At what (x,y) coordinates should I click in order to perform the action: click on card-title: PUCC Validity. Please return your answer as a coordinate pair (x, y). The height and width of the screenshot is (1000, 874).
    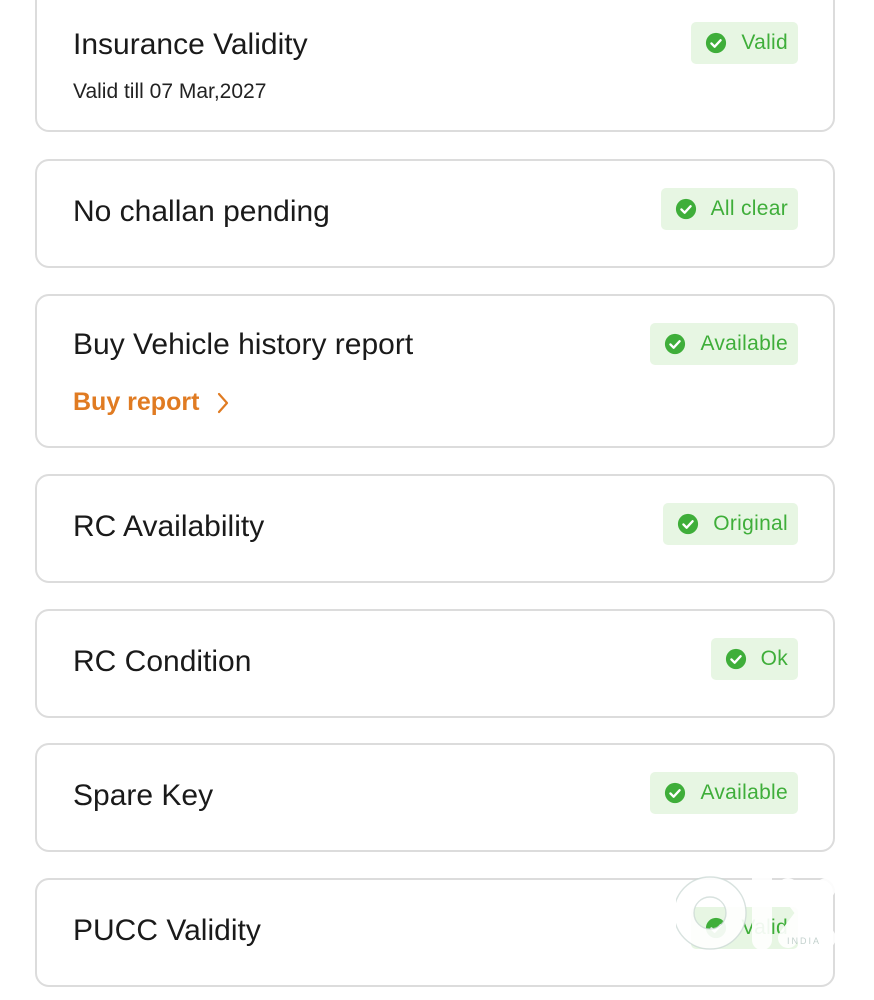
    Looking at the image, I should click on (167, 930).